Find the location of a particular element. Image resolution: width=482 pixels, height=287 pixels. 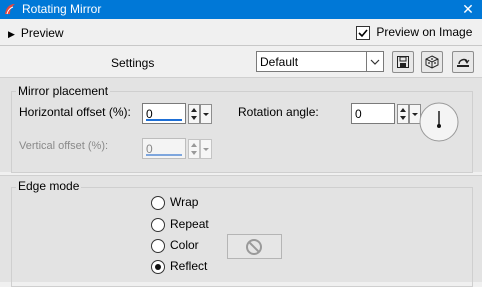

preview-on-image-checkbox: Preview on Image is located at coordinates (414, 32).